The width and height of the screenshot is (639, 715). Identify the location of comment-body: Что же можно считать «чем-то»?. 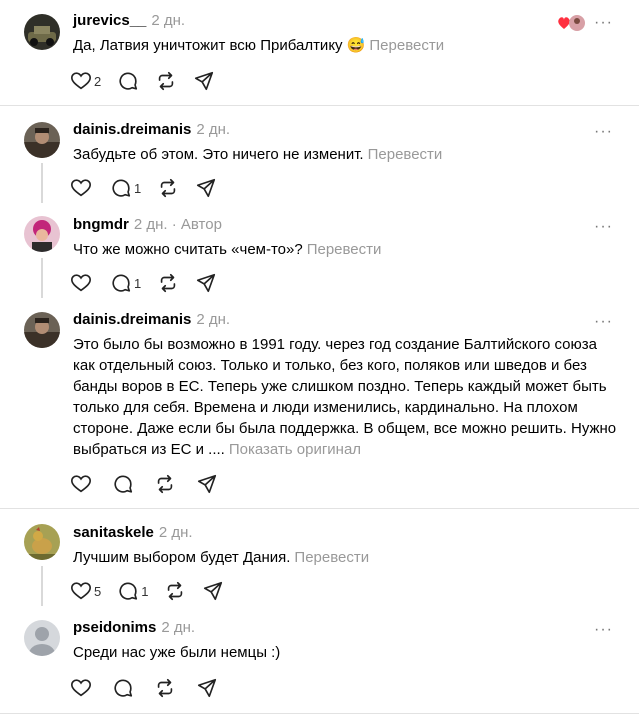
(188, 249).